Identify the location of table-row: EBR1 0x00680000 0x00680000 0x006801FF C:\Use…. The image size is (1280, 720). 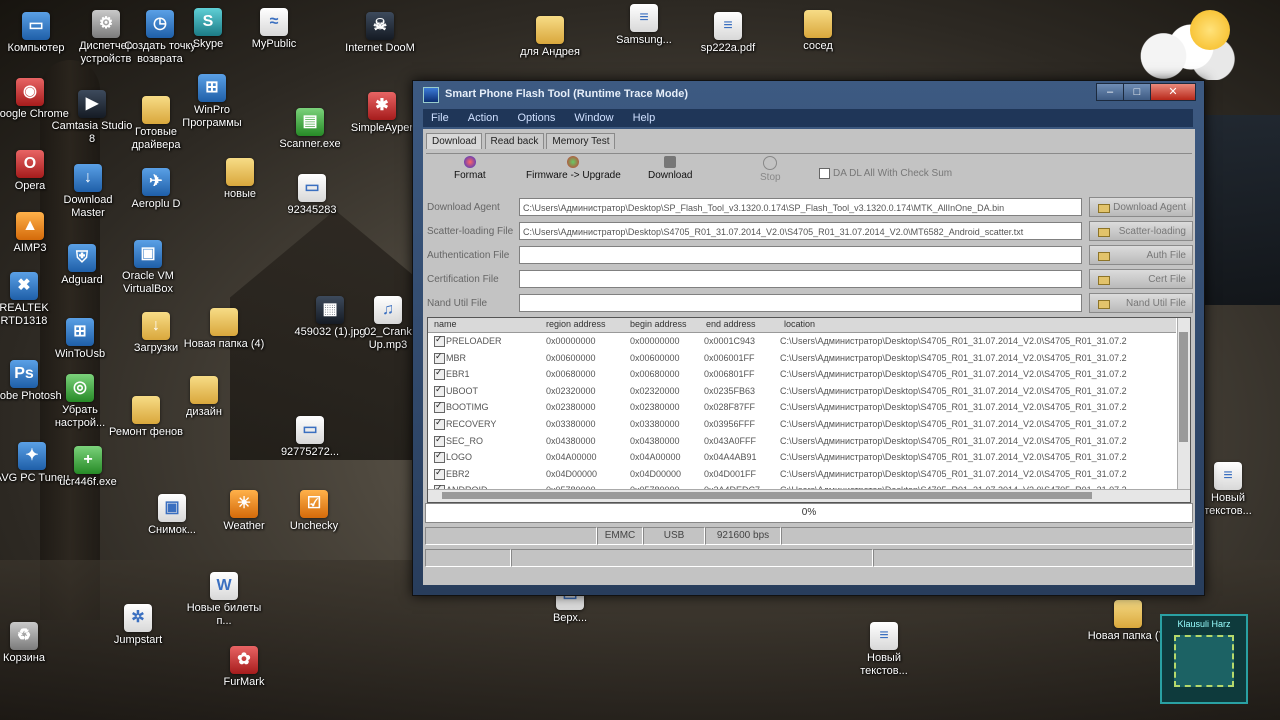
(802, 375).